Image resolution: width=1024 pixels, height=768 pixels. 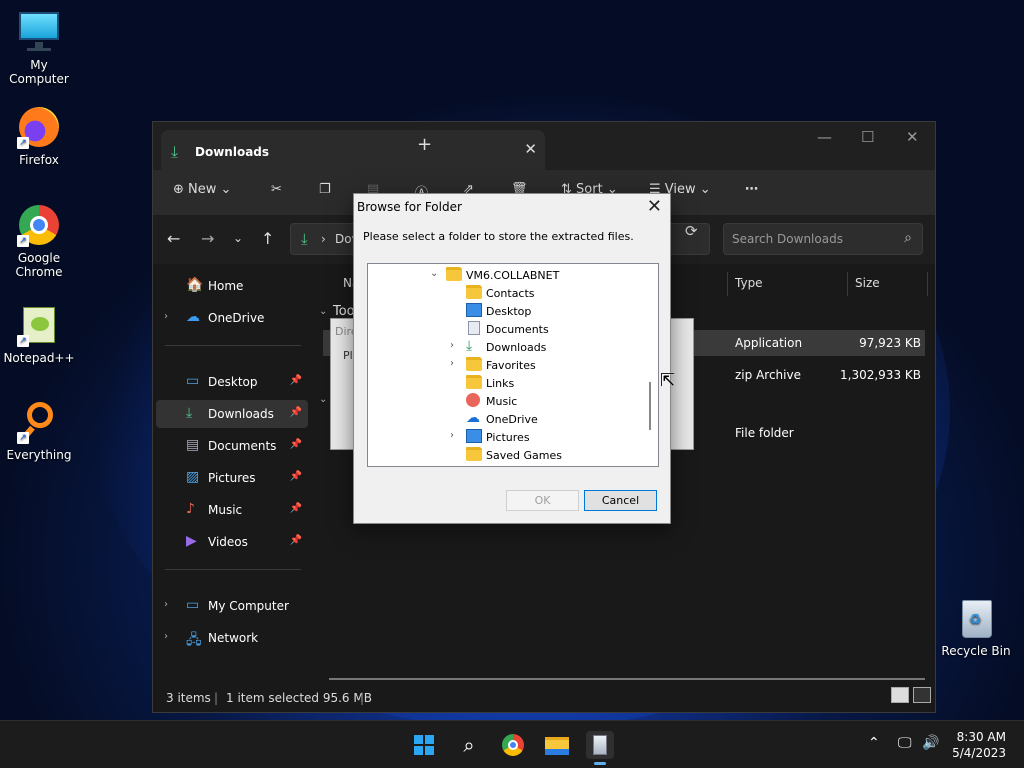 I want to click on column-header-size: Size, so click(x=867, y=283).